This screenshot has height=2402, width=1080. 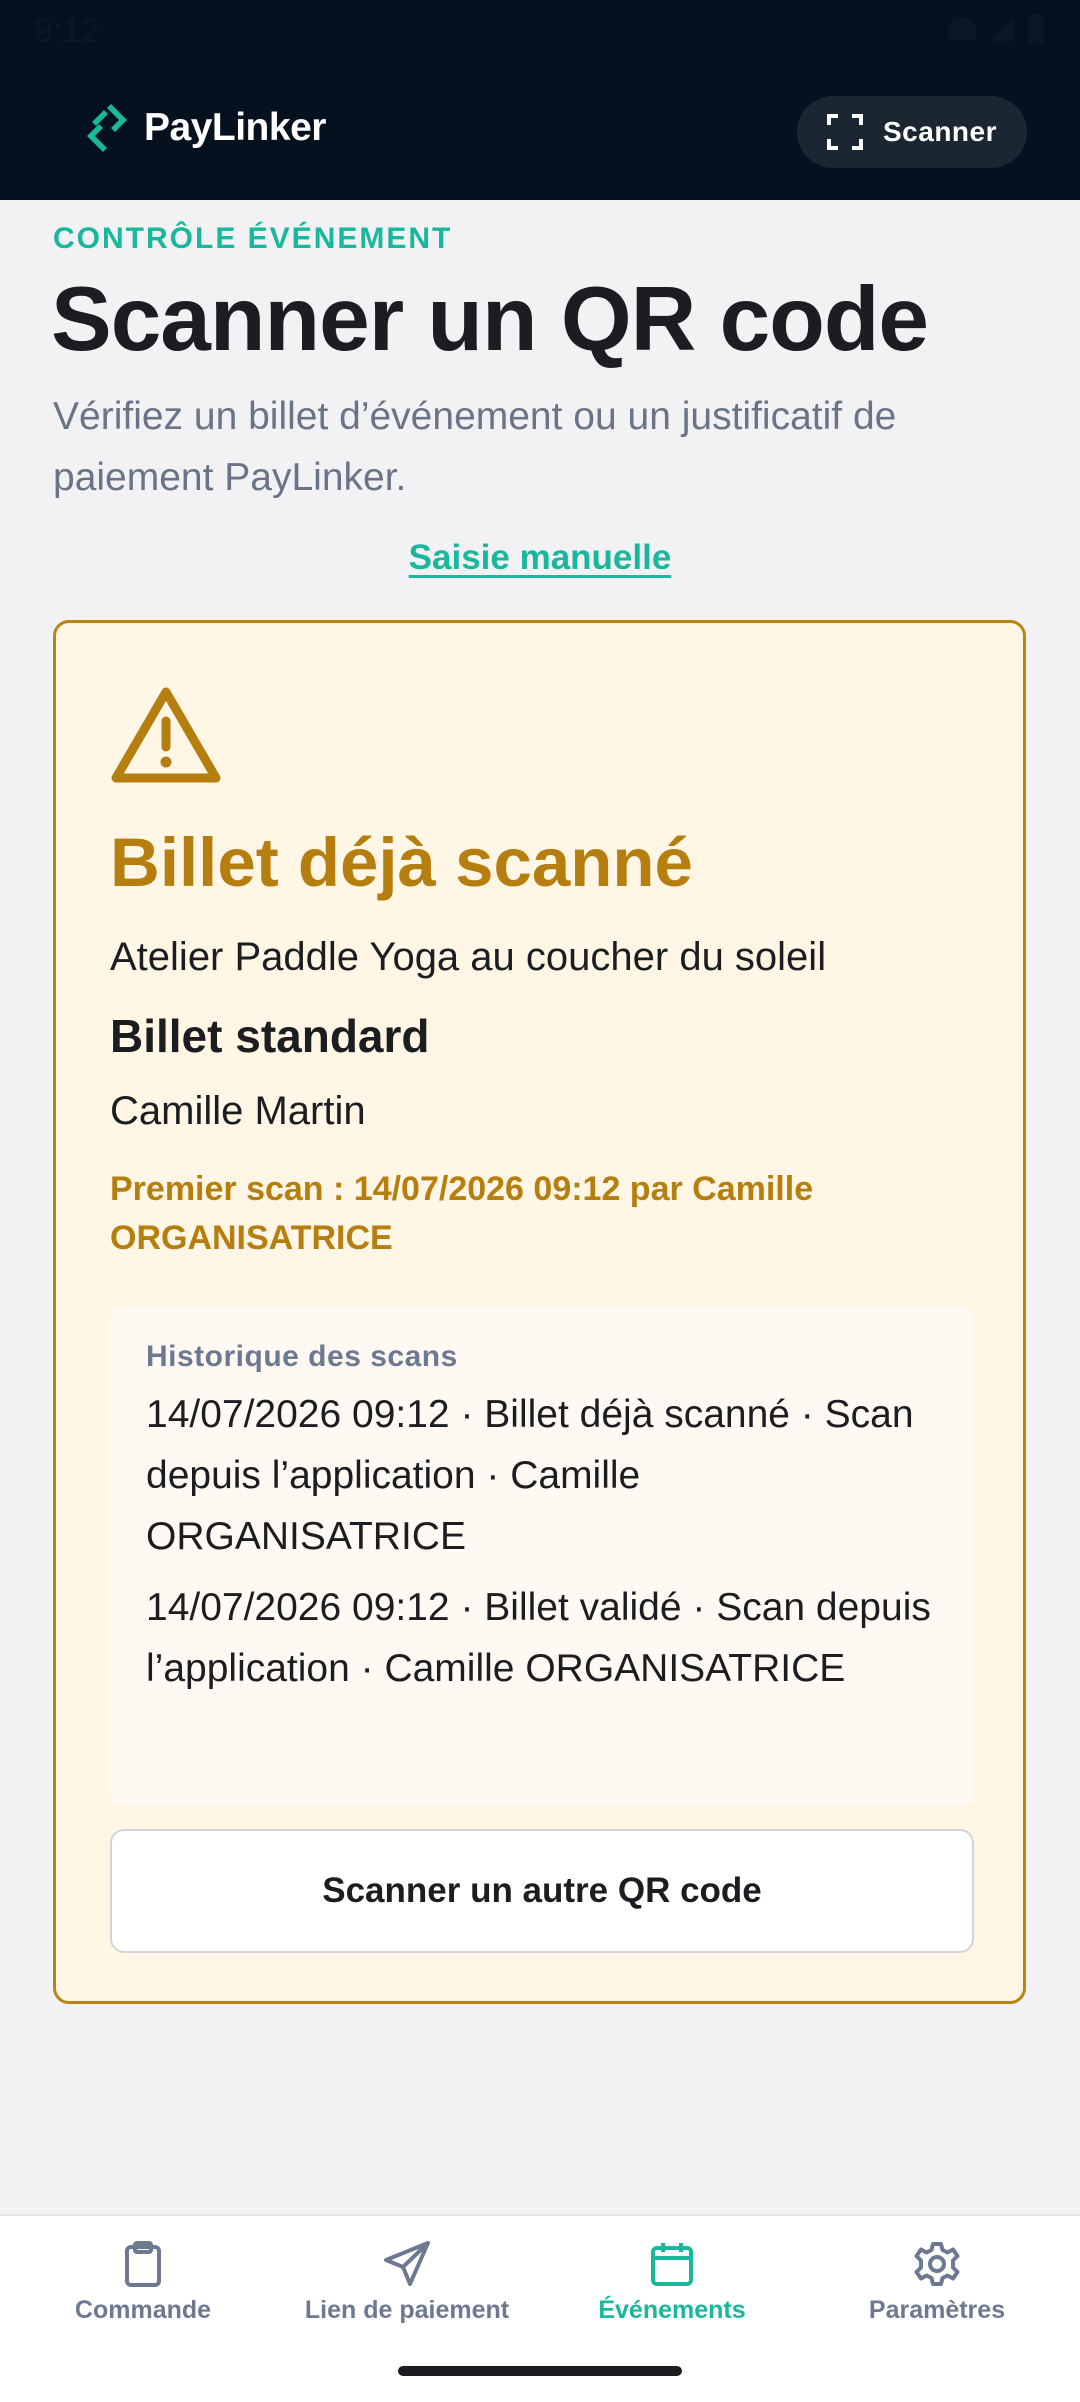 What do you see at coordinates (407, 2263) in the screenshot?
I see `send-icon` at bounding box center [407, 2263].